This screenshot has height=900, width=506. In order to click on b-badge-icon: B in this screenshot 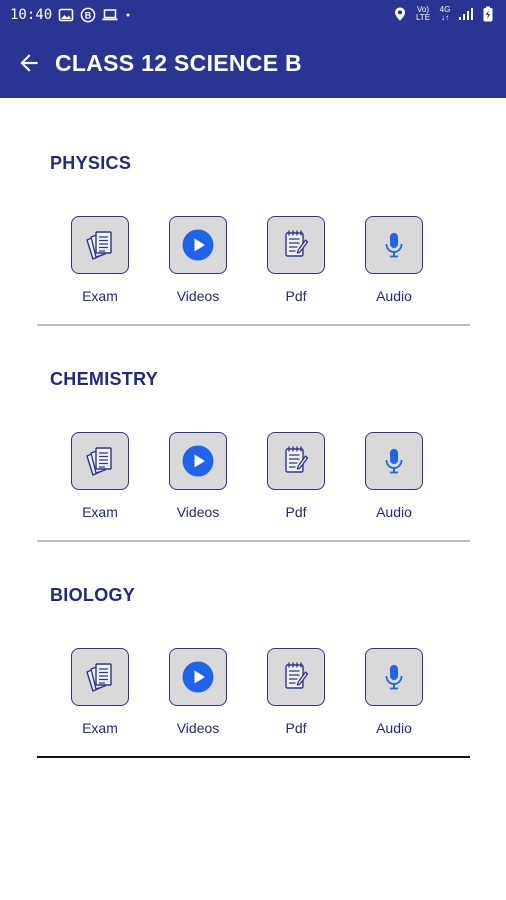, I will do `click(88, 15)`.